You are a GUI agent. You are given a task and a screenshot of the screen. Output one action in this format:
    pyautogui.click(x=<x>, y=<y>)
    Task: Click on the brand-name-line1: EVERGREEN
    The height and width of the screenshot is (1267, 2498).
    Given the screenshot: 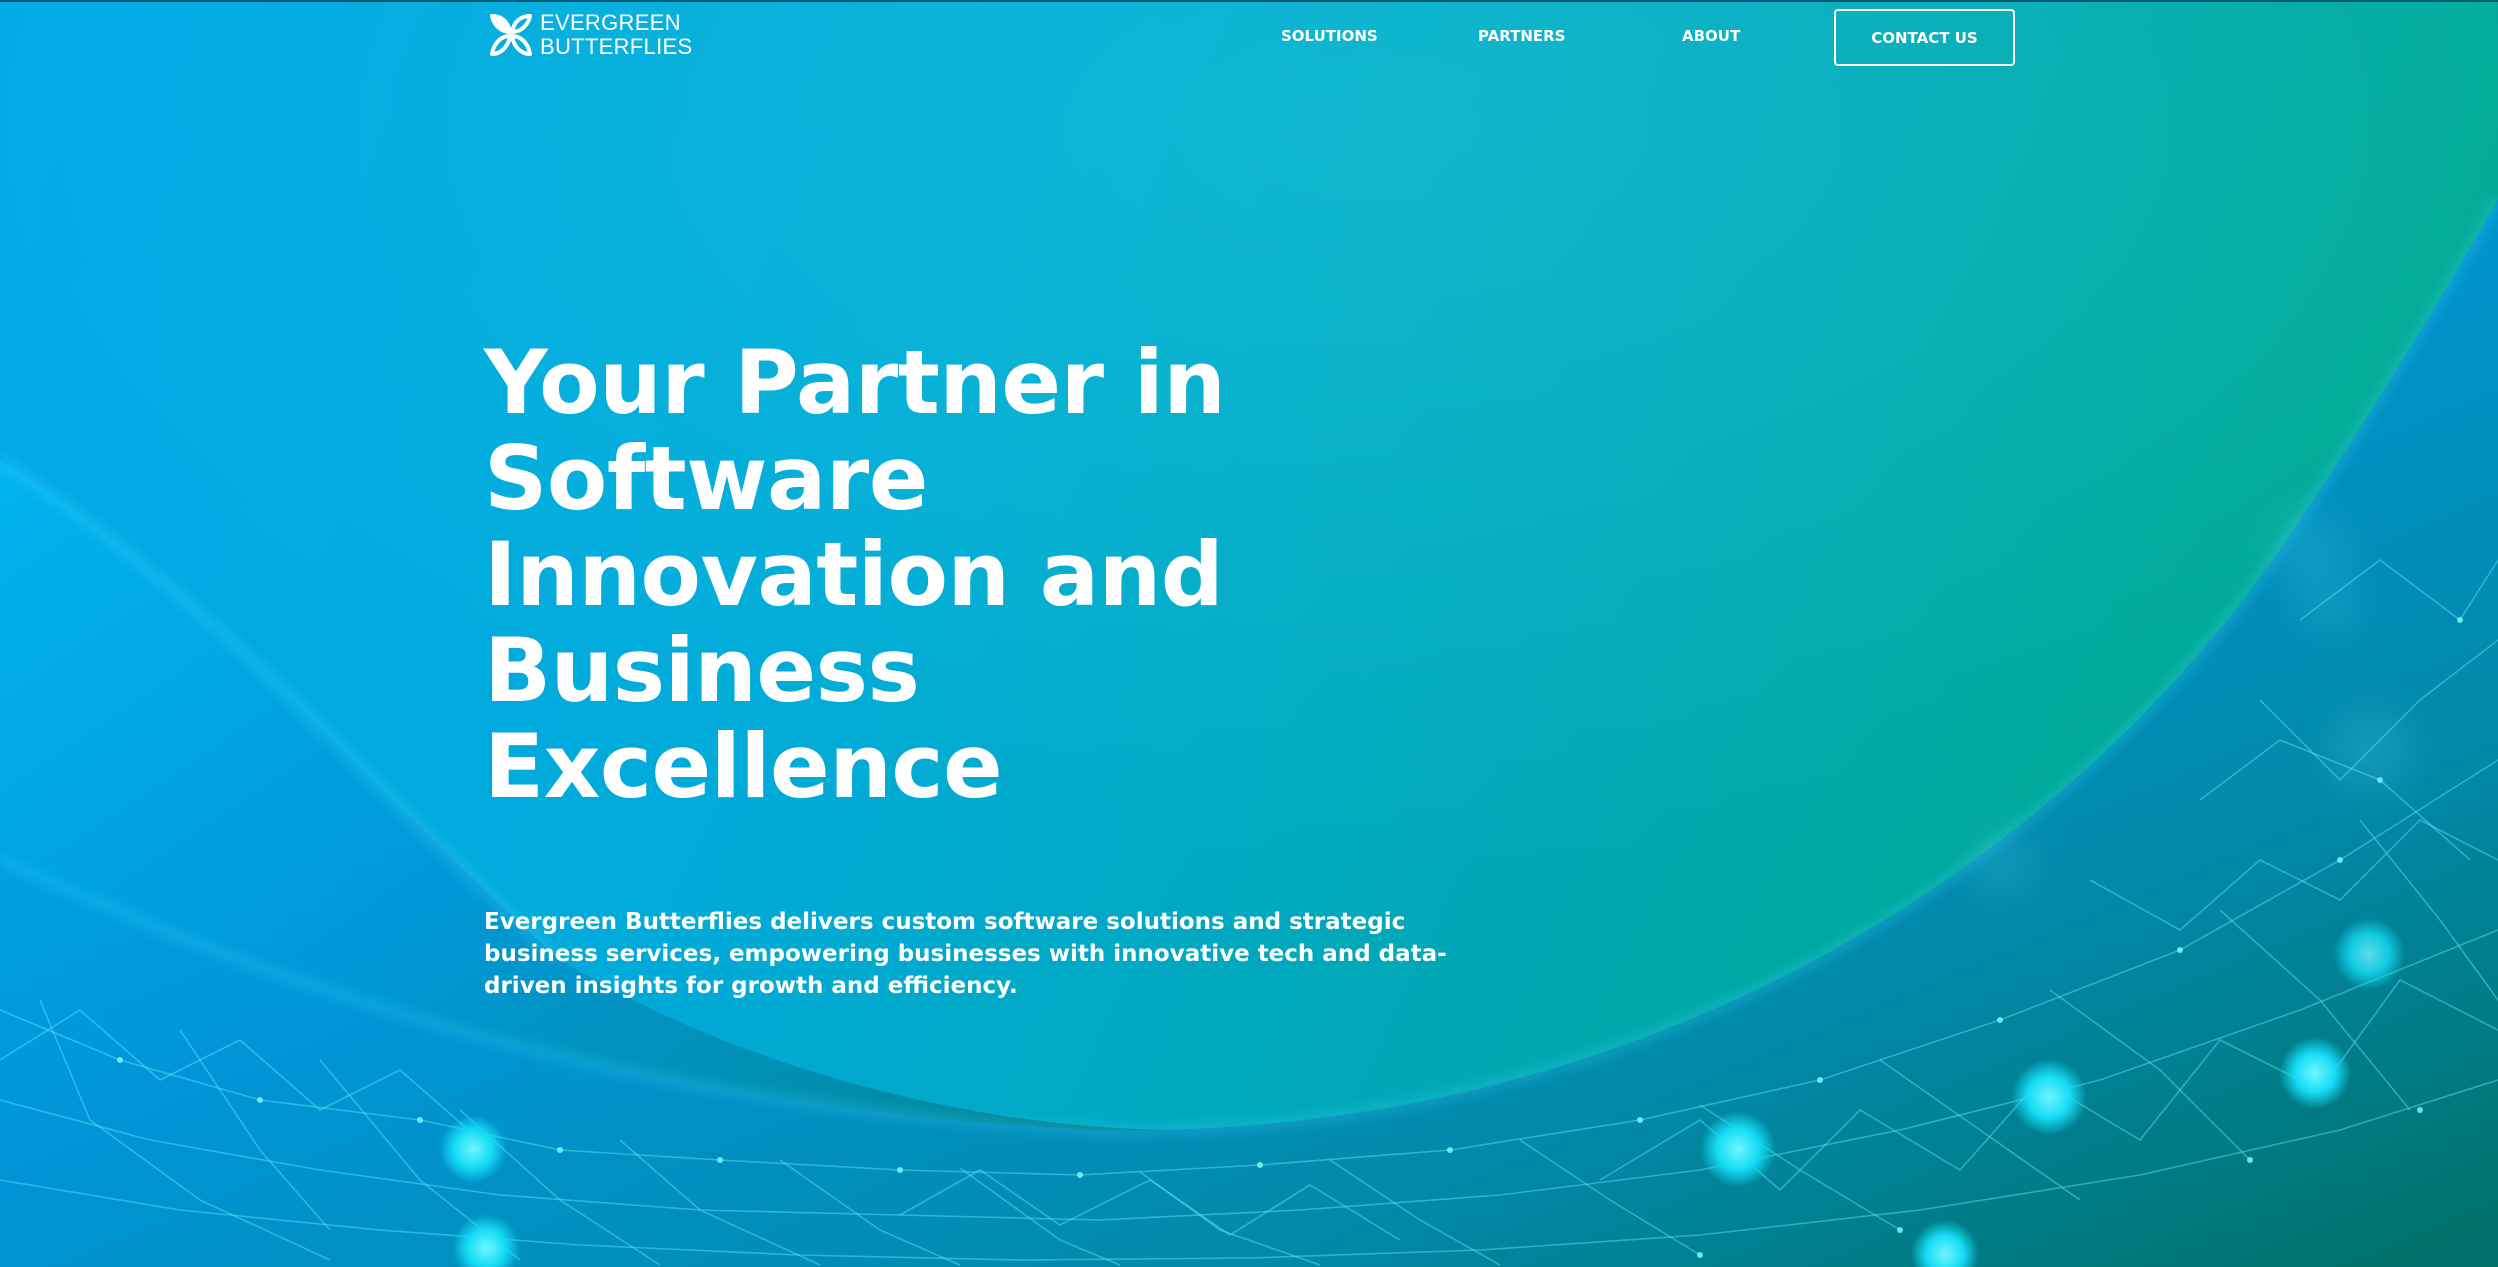 What is the action you would take?
    pyautogui.click(x=610, y=22)
    